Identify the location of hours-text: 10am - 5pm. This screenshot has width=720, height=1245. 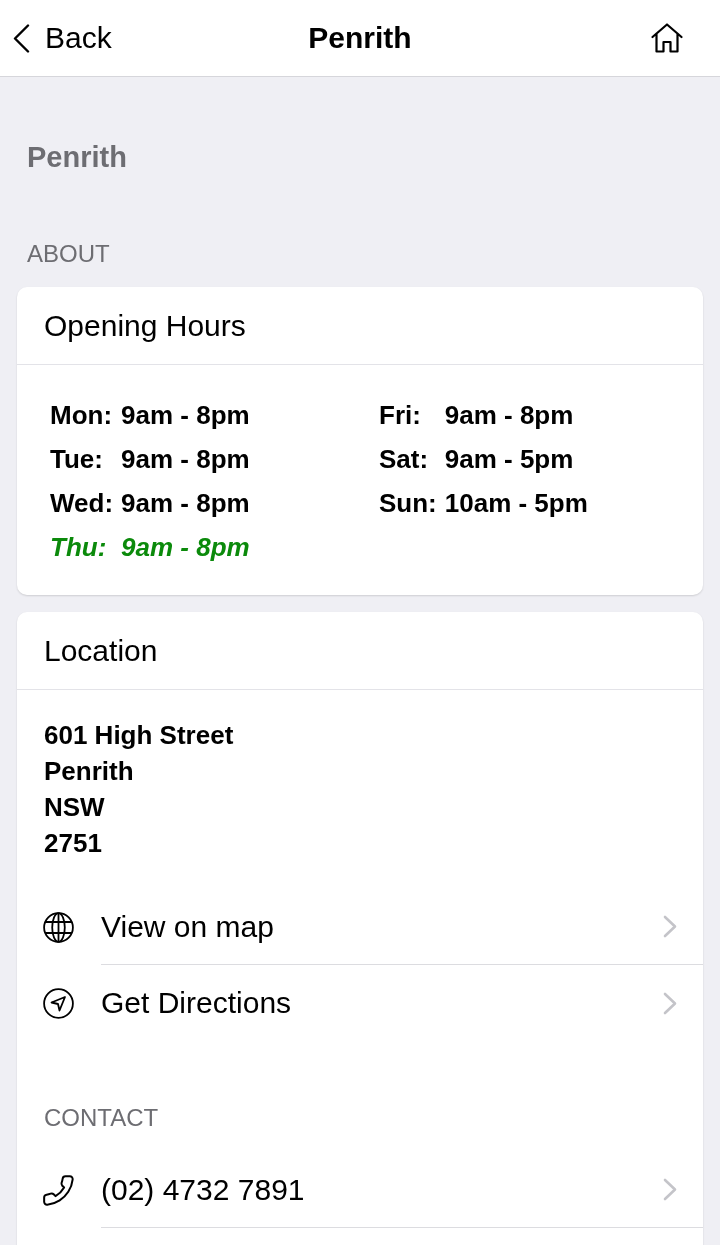
(516, 503).